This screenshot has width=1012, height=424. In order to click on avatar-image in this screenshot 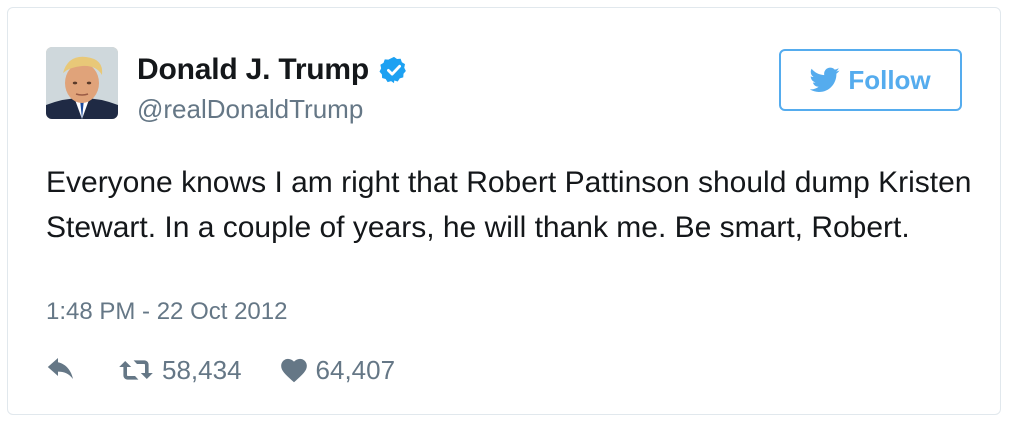, I will do `click(82, 83)`.